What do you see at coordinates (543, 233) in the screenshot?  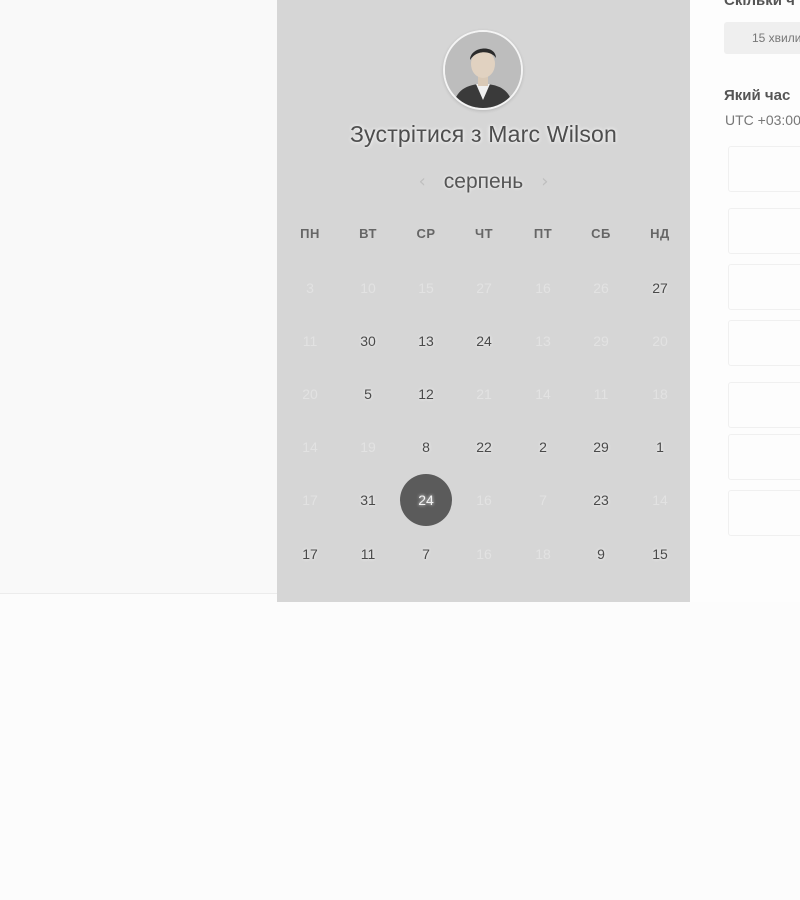 I see `weekday-label: ПТ` at bounding box center [543, 233].